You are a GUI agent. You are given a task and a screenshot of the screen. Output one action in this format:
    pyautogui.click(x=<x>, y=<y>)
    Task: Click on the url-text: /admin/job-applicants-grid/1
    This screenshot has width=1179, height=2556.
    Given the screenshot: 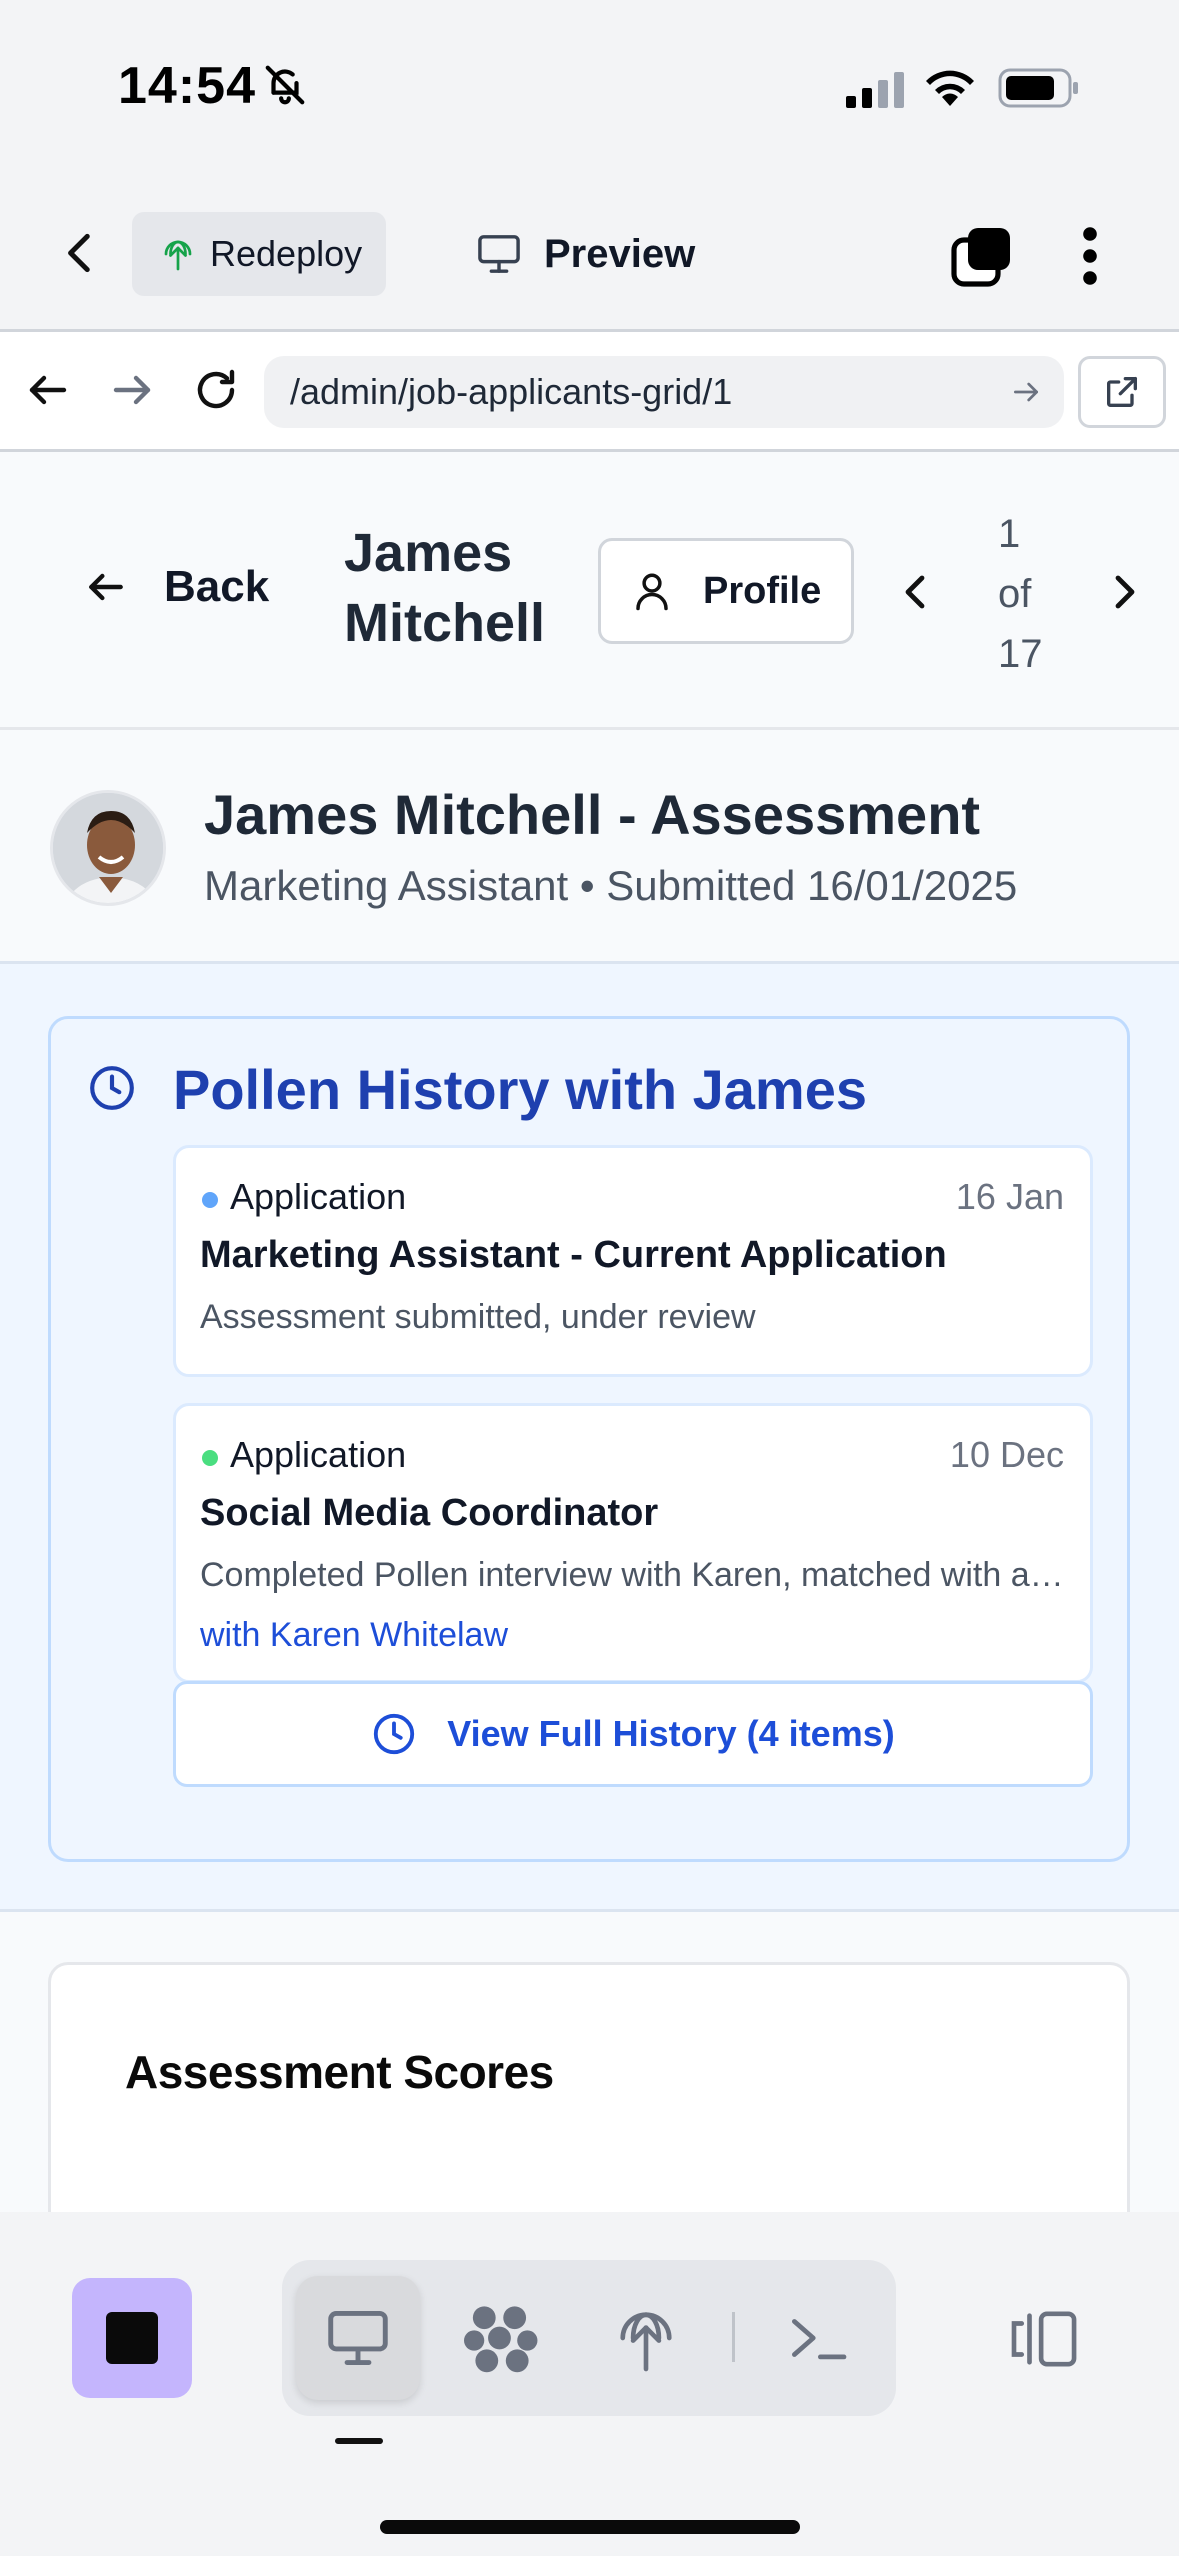 What is the action you would take?
    pyautogui.click(x=511, y=391)
    